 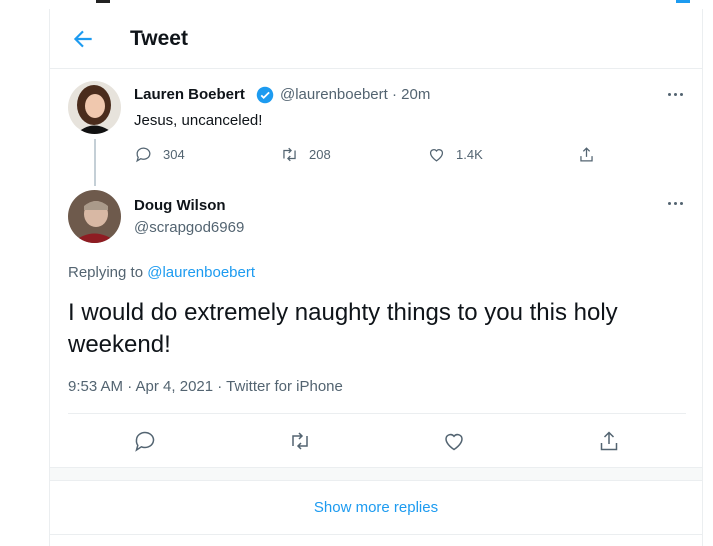 What do you see at coordinates (455, 154) in the screenshot?
I see `like-button: 1.4K` at bounding box center [455, 154].